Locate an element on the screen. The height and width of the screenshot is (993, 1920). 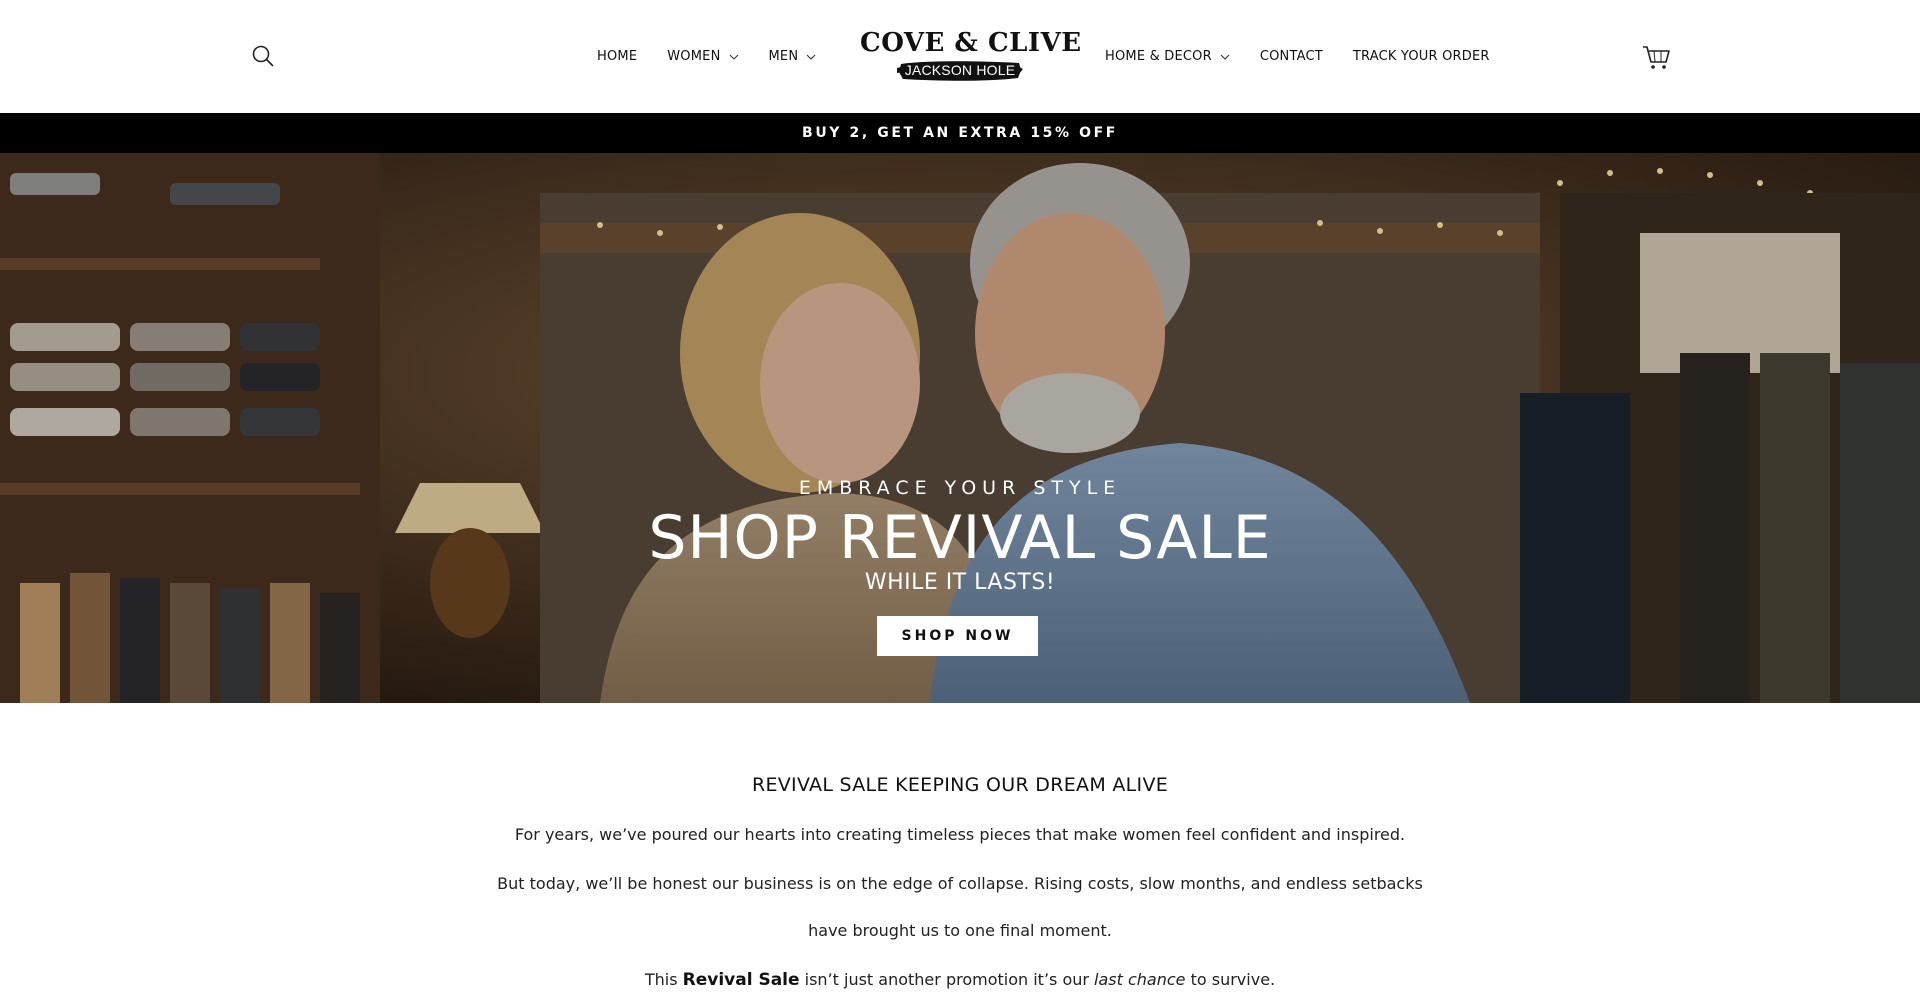
p4-prefix: This is located at coordinates (663, 979).